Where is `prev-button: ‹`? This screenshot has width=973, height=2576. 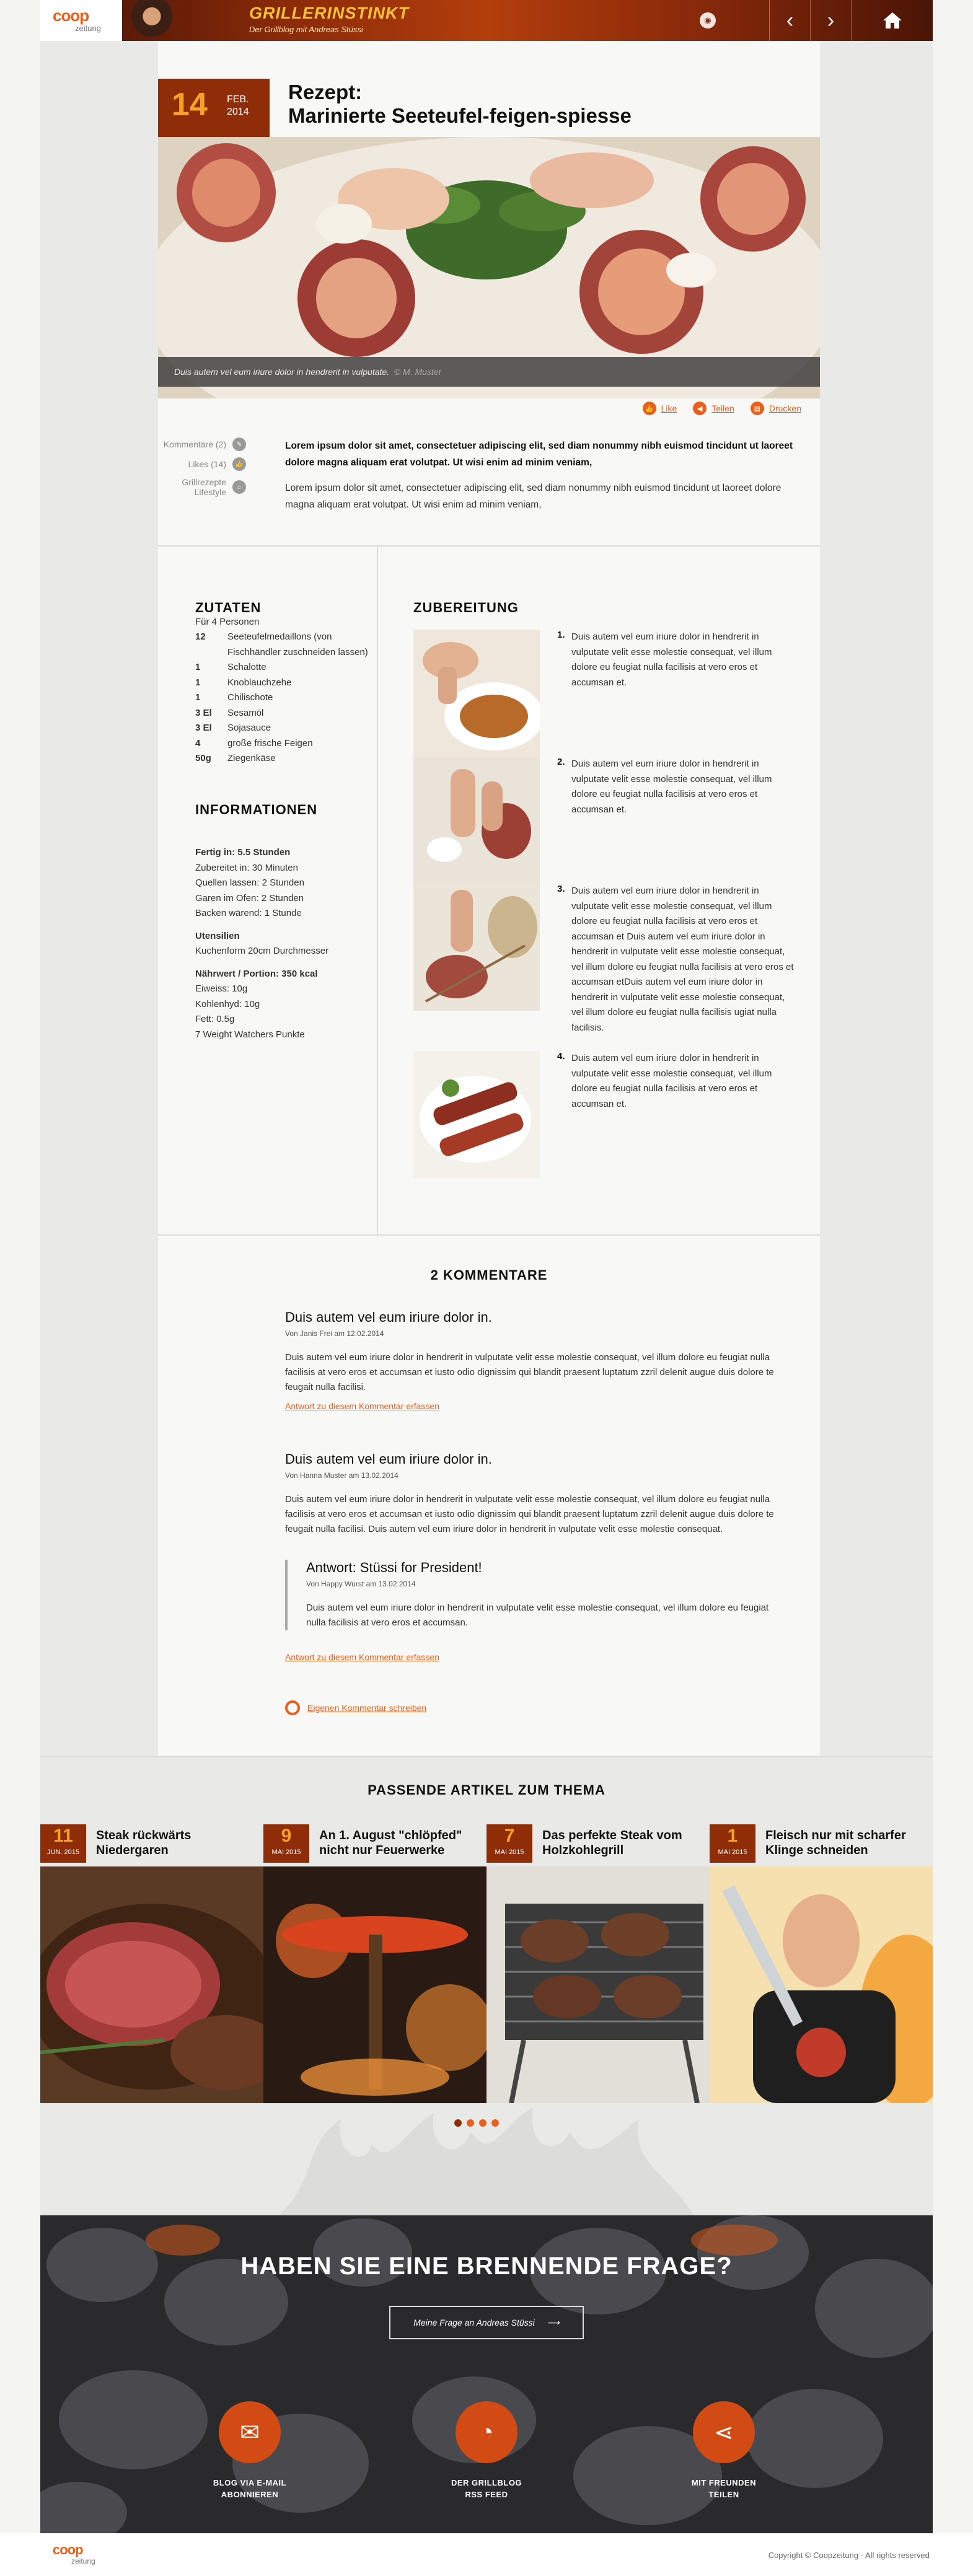 prev-button: ‹ is located at coordinates (790, 20).